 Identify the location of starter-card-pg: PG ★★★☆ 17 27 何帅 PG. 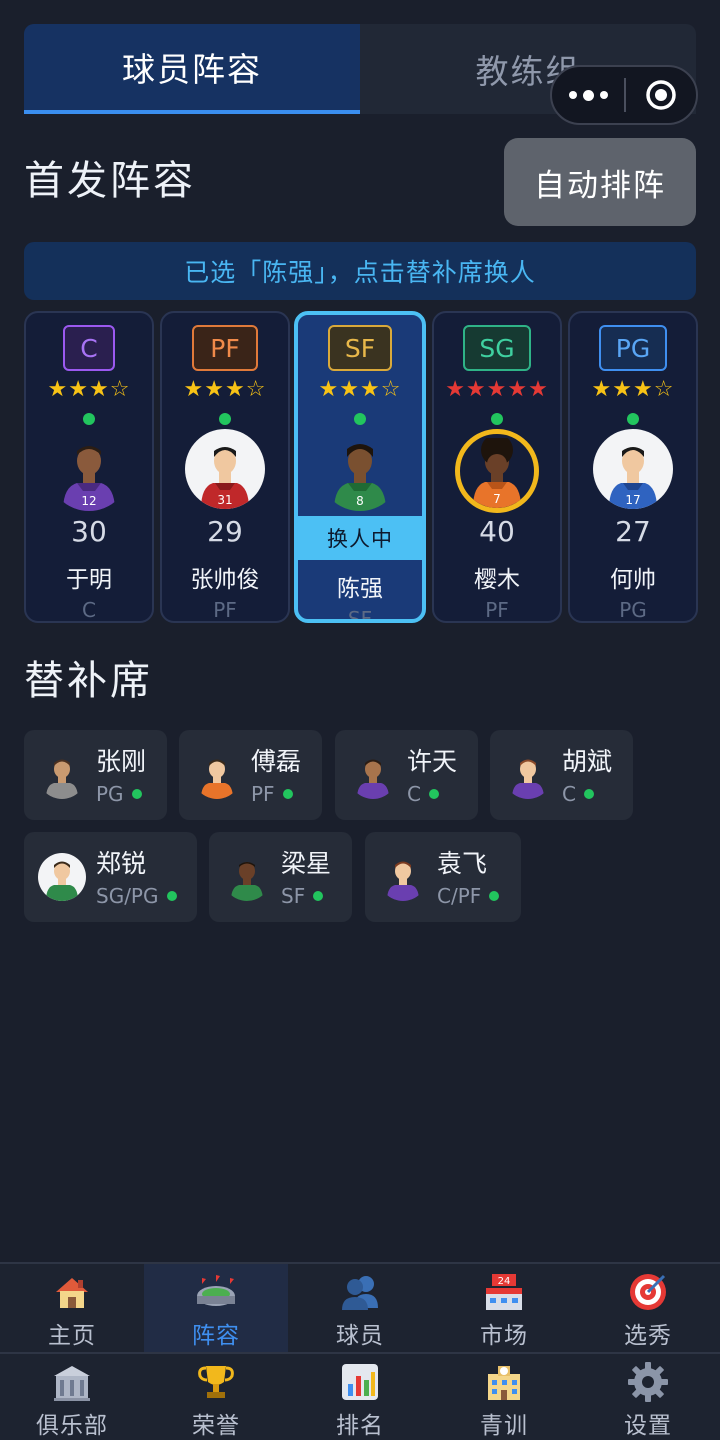
(633, 467).